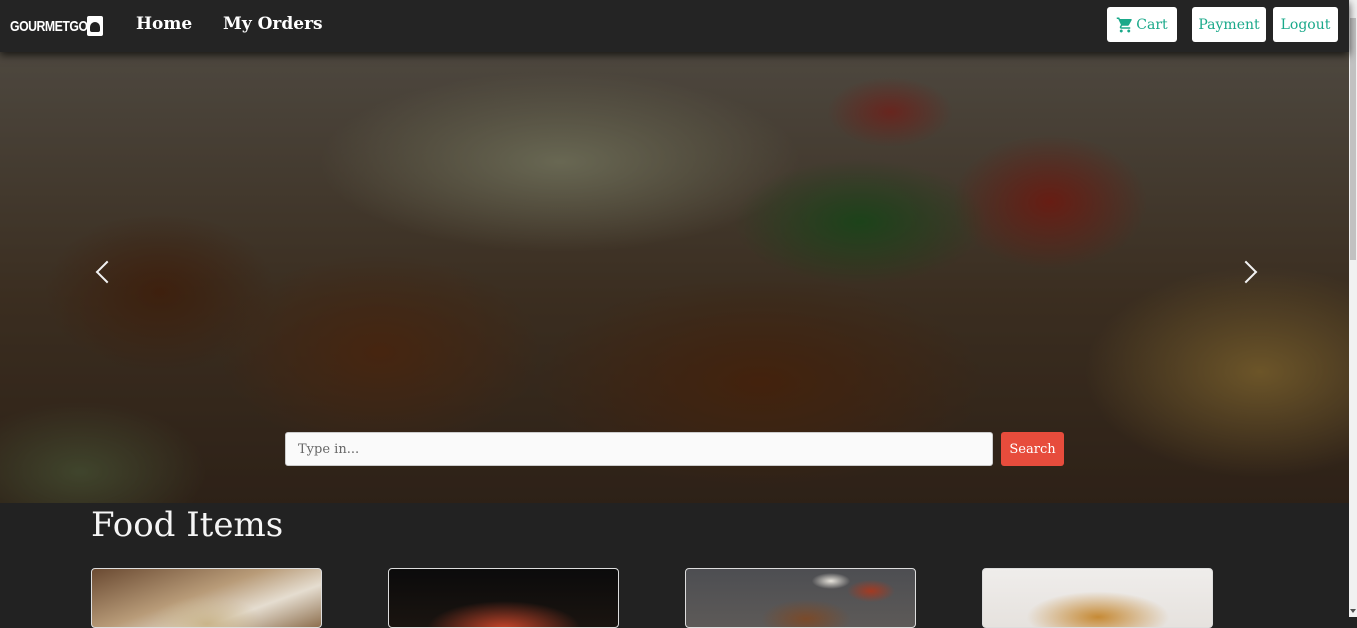 Image resolution: width=1357 pixels, height=628 pixels. What do you see at coordinates (1353, 139) in the screenshot?
I see `scrollbar-thumb` at bounding box center [1353, 139].